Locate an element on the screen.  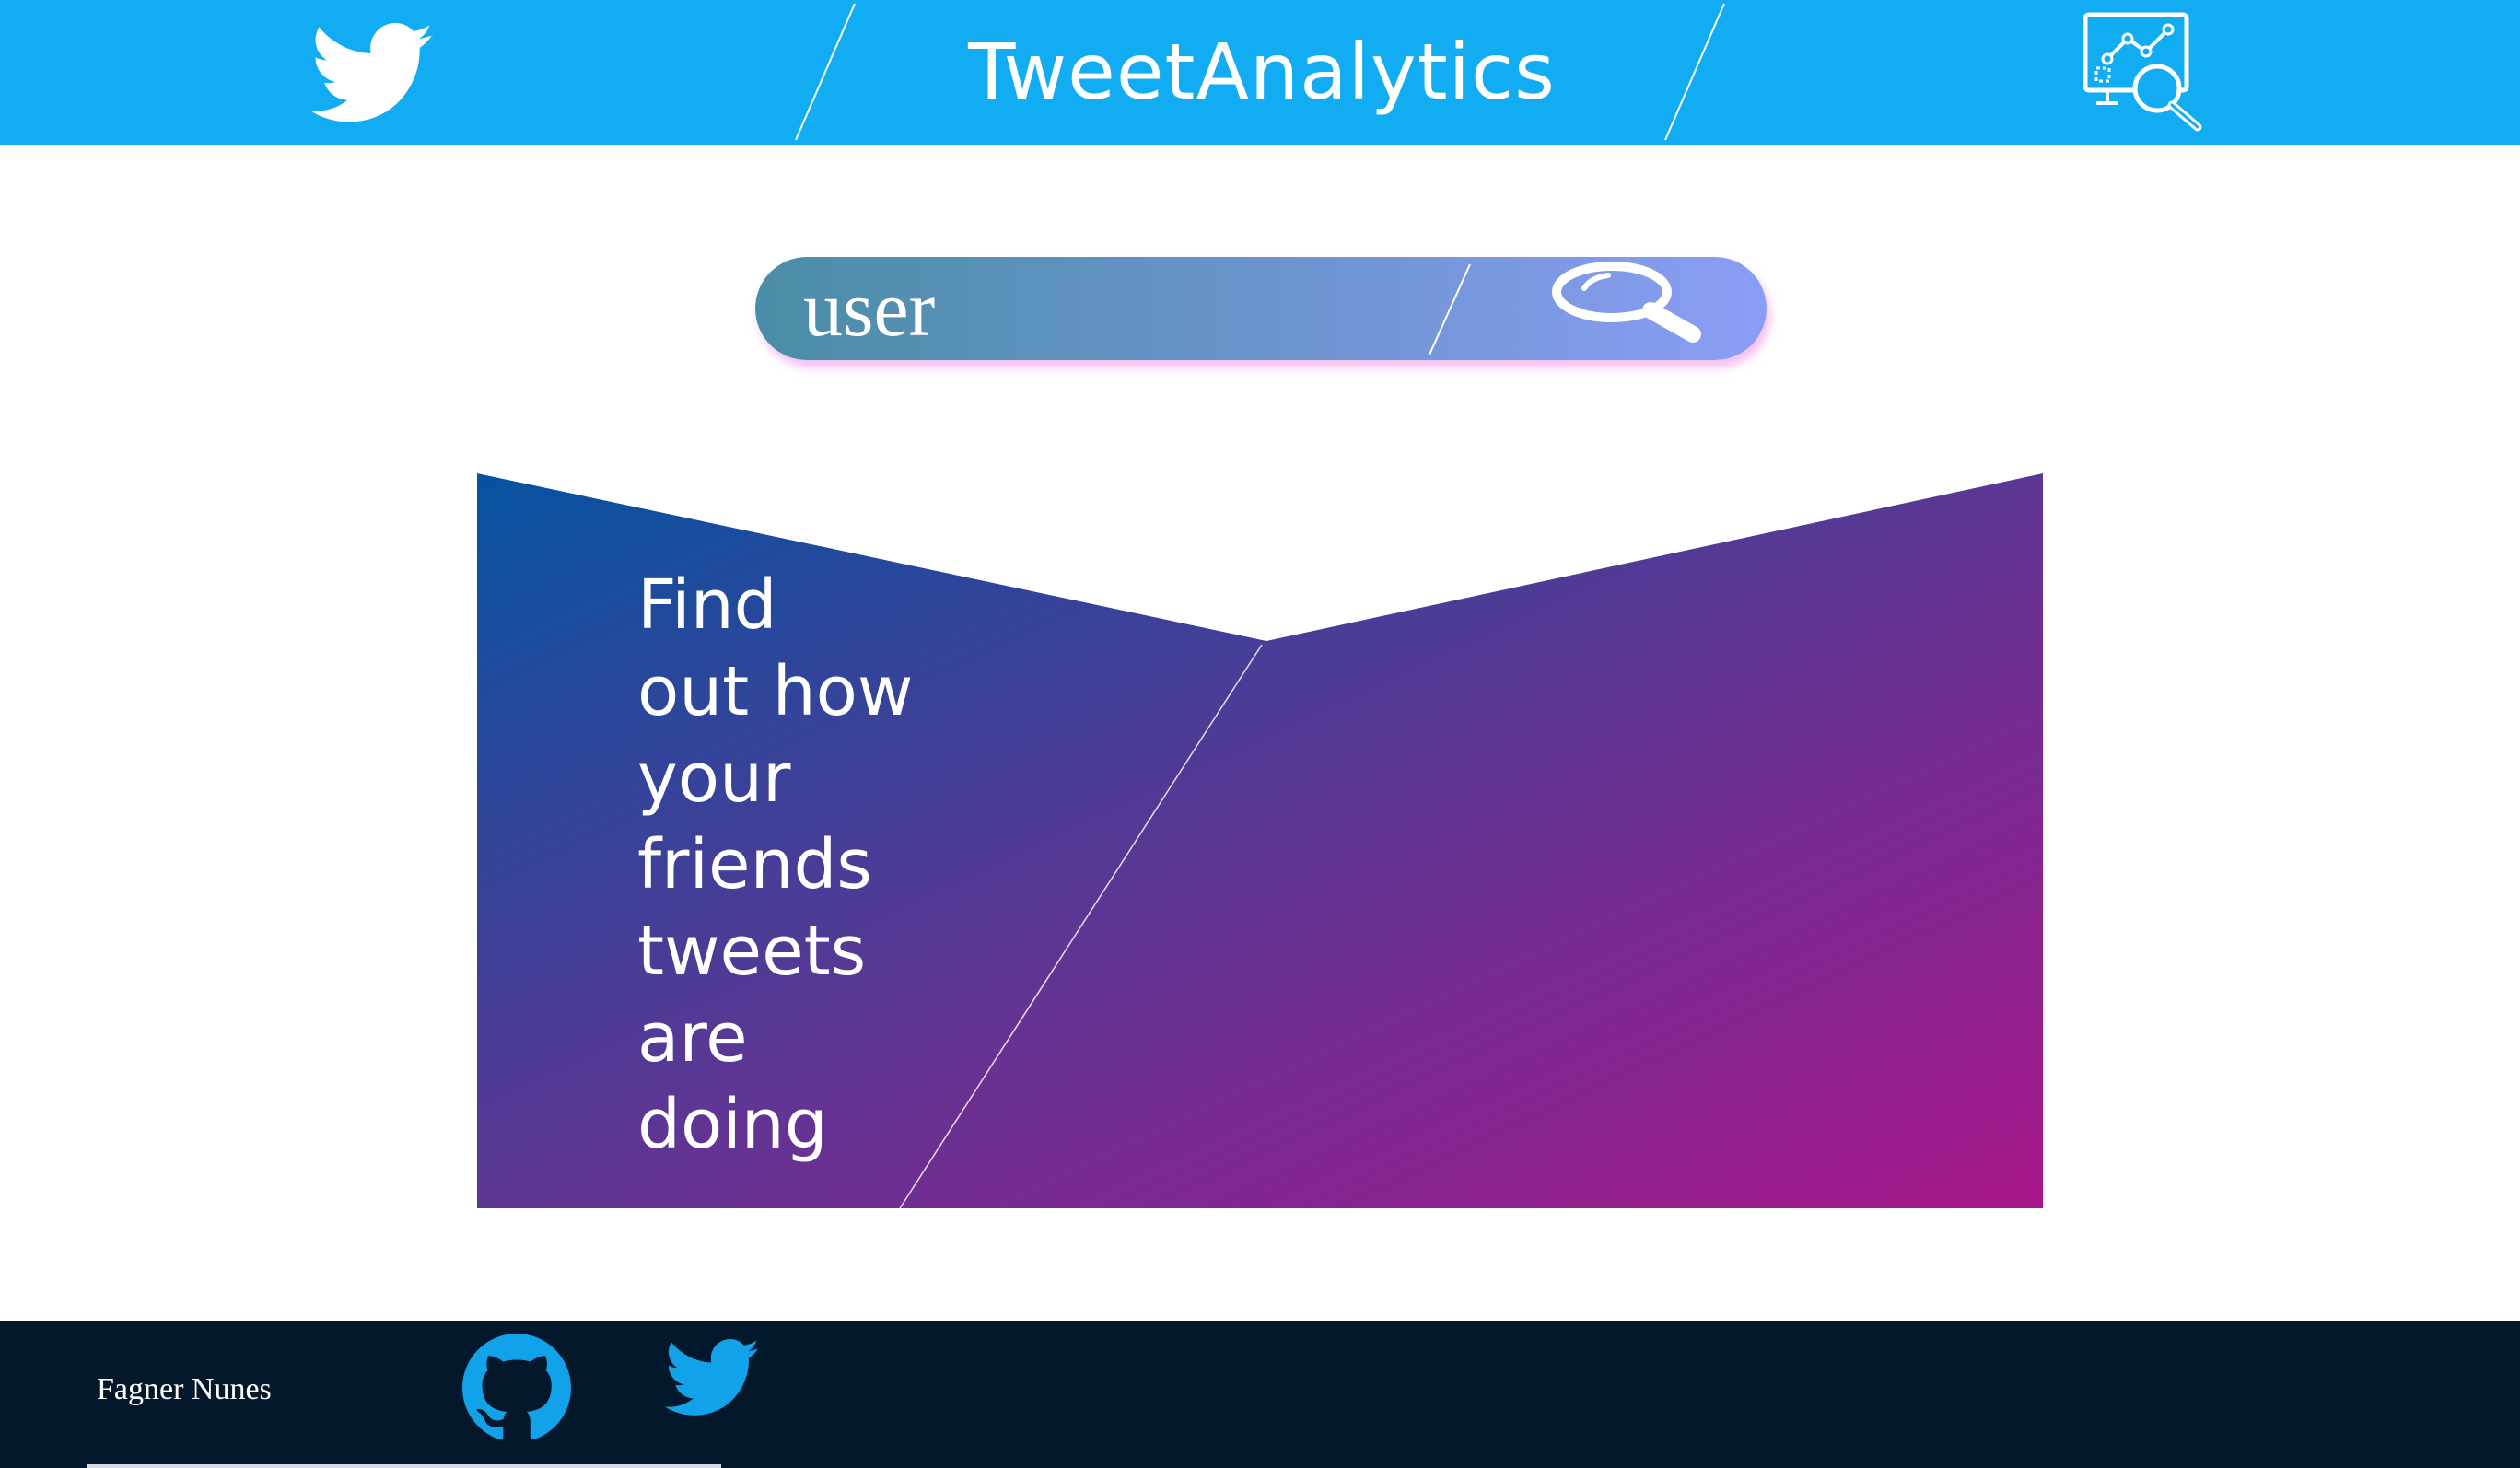
github-icon is located at coordinates (516, 1388).